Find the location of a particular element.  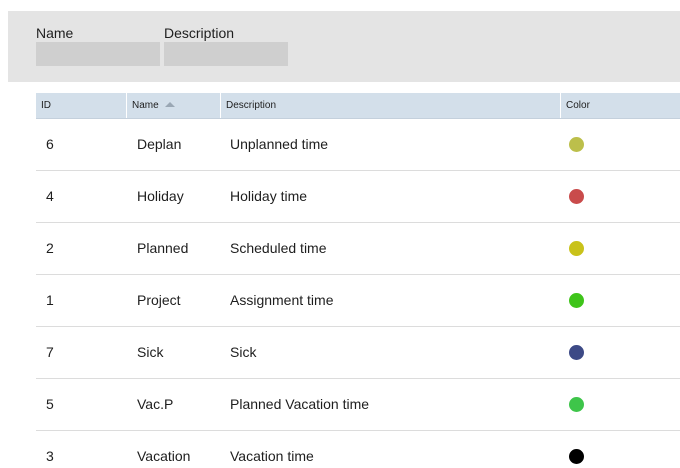

column-header-description-label: Description is located at coordinates (251, 105).